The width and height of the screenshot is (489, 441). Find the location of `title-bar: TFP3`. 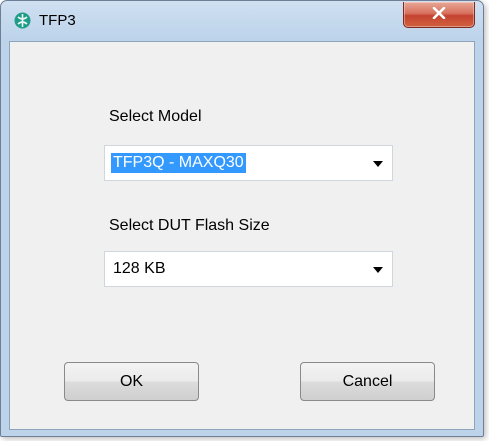

title-bar: TFP3 is located at coordinates (242, 21).